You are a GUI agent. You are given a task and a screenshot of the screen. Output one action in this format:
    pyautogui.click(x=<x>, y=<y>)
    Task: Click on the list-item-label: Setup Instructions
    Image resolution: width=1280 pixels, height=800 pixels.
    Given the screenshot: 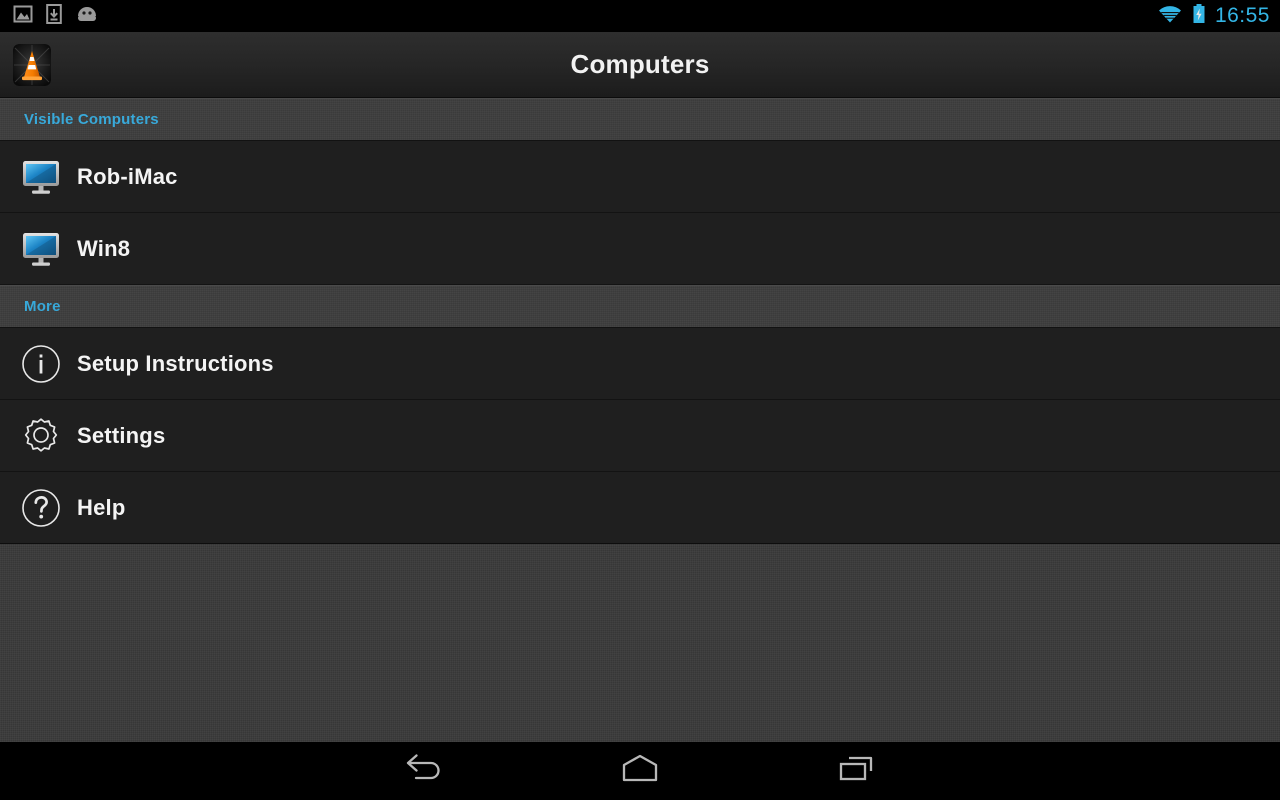 What is the action you would take?
    pyautogui.click(x=175, y=363)
    